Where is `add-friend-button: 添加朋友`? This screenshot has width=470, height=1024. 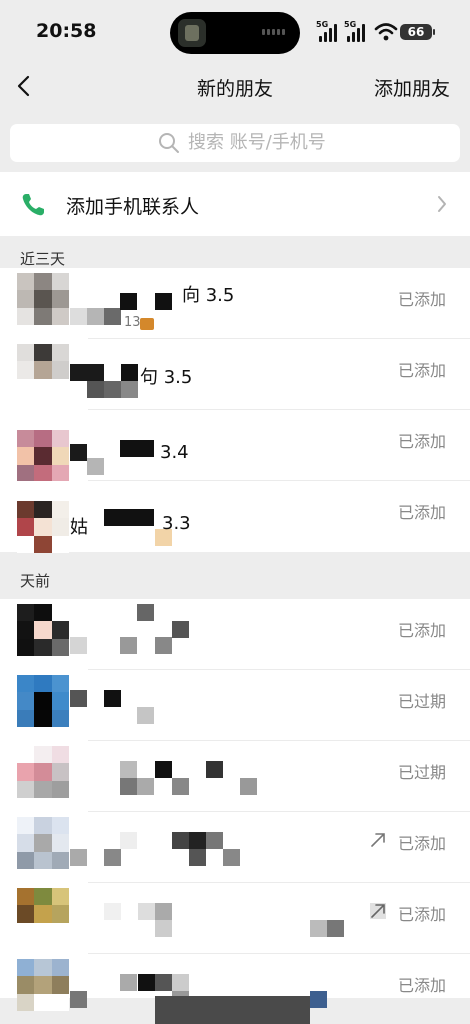 add-friend-button: 添加朋友 is located at coordinates (412, 87).